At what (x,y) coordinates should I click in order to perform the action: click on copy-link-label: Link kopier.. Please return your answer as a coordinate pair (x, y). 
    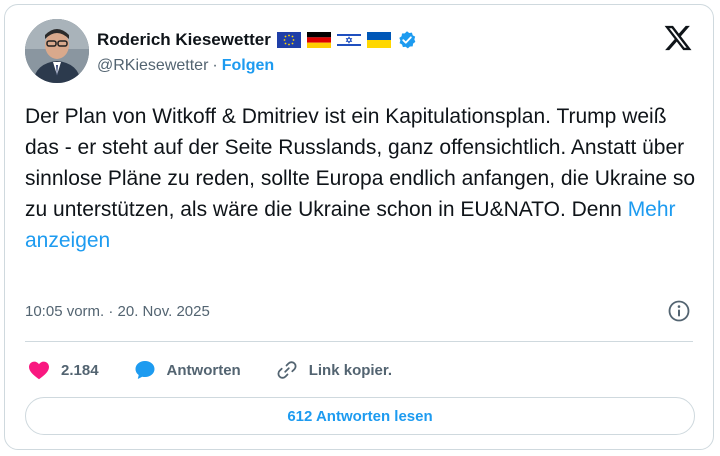
    Looking at the image, I should click on (350, 370).